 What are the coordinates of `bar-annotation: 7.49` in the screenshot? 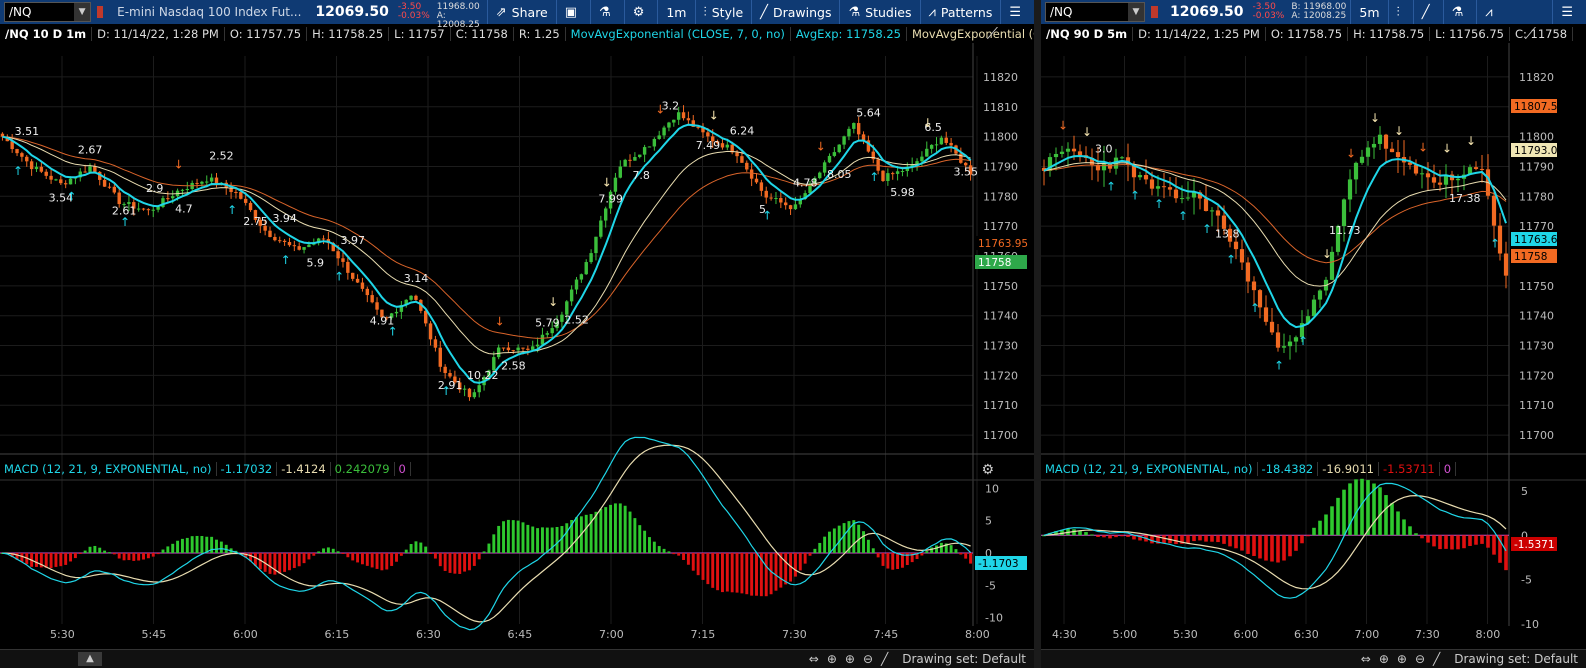 It's located at (708, 145).